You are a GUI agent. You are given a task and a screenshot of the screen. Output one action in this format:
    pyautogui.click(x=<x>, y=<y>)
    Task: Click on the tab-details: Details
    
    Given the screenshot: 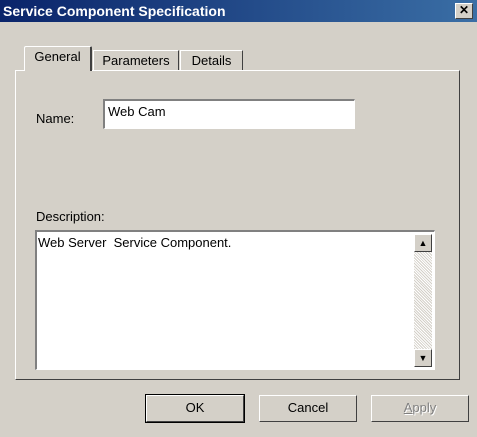 What is the action you would take?
    pyautogui.click(x=211, y=61)
    